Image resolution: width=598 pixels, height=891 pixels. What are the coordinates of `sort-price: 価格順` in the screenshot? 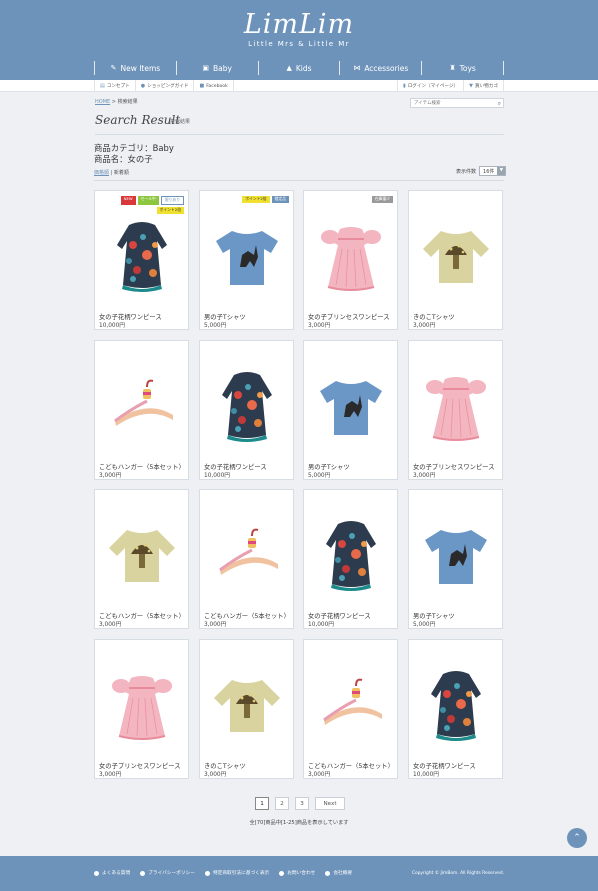 It's located at (101, 173).